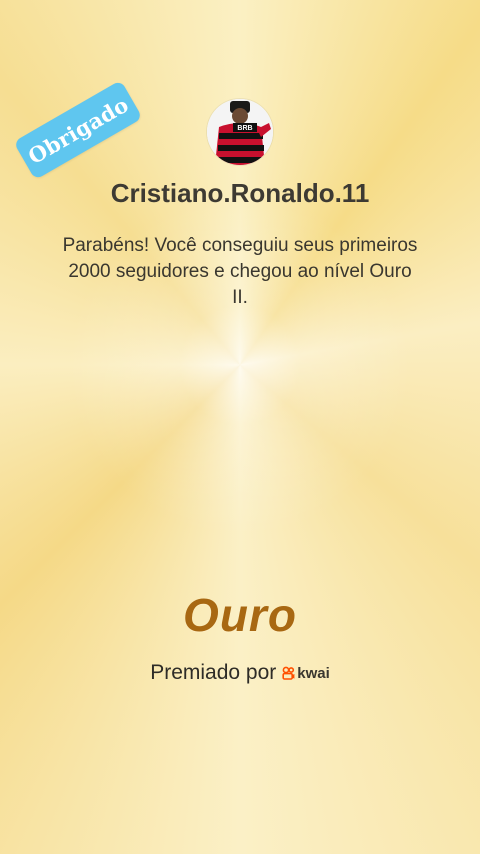 This screenshot has height=854, width=480. I want to click on kwai-logo: kwai, so click(306, 673).